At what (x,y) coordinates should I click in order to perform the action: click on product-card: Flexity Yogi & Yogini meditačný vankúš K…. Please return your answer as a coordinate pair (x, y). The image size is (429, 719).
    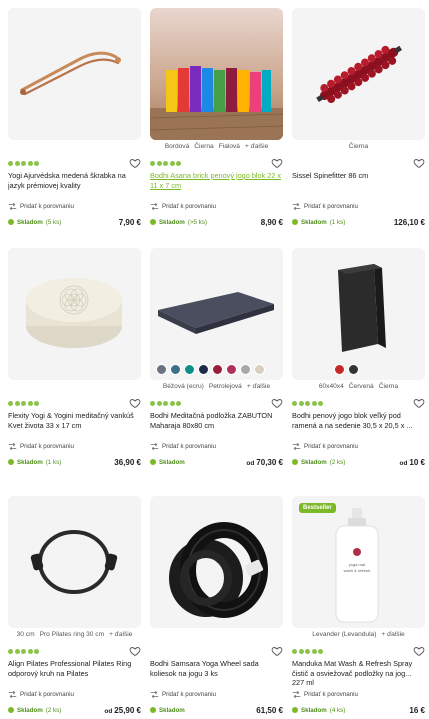
    Looking at the image, I should click on (74, 358).